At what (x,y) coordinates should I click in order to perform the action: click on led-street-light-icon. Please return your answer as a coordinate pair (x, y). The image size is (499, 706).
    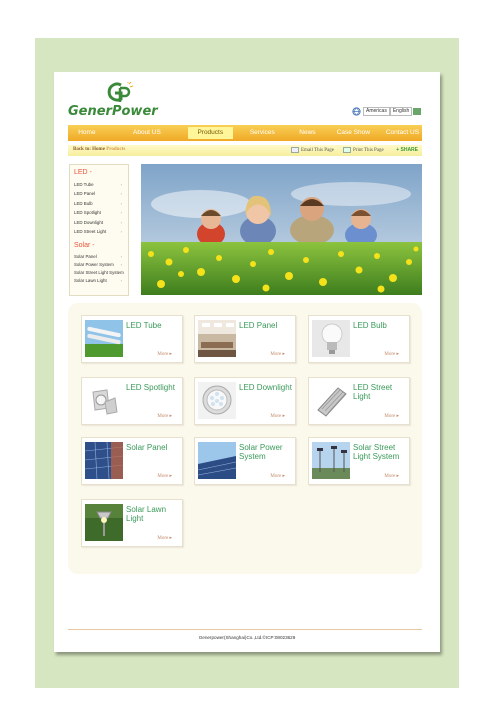
    Looking at the image, I should click on (331, 400).